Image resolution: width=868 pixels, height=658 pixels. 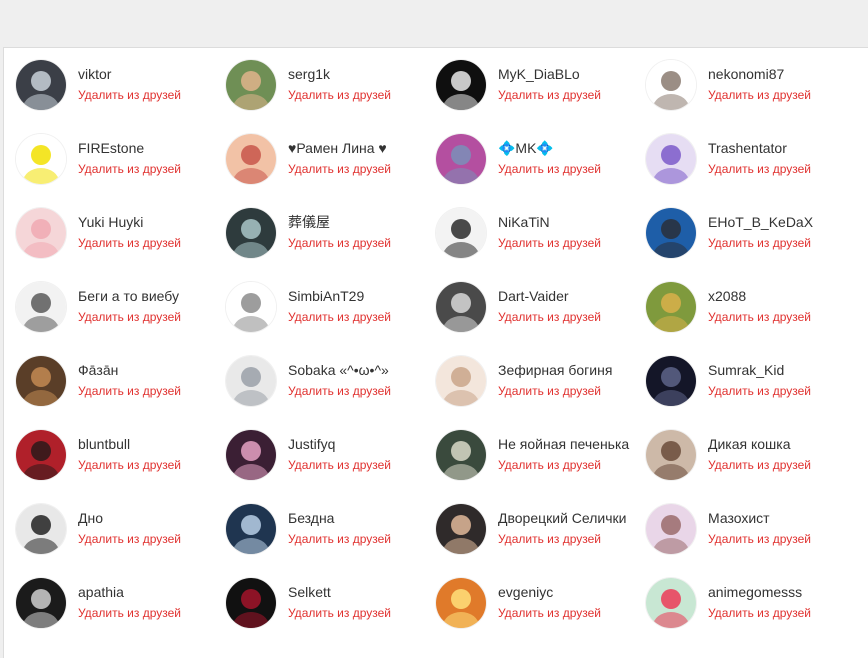 I want to click on friend-name: EHoT_B_KeDaX, so click(x=760, y=222).